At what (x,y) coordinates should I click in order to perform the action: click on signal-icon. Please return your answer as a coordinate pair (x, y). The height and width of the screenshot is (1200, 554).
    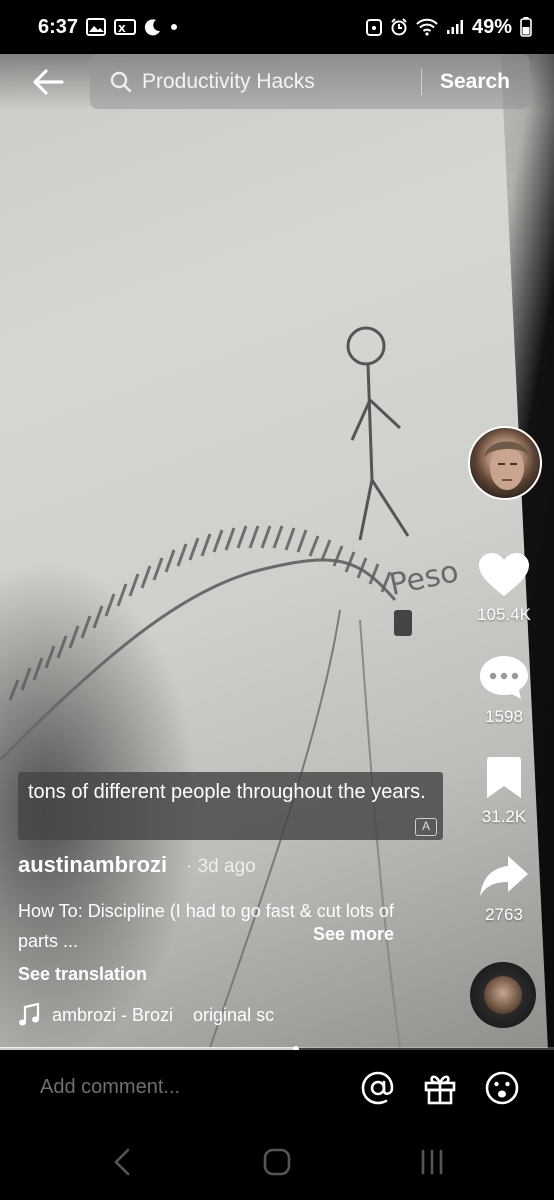
    Looking at the image, I should click on (455, 27).